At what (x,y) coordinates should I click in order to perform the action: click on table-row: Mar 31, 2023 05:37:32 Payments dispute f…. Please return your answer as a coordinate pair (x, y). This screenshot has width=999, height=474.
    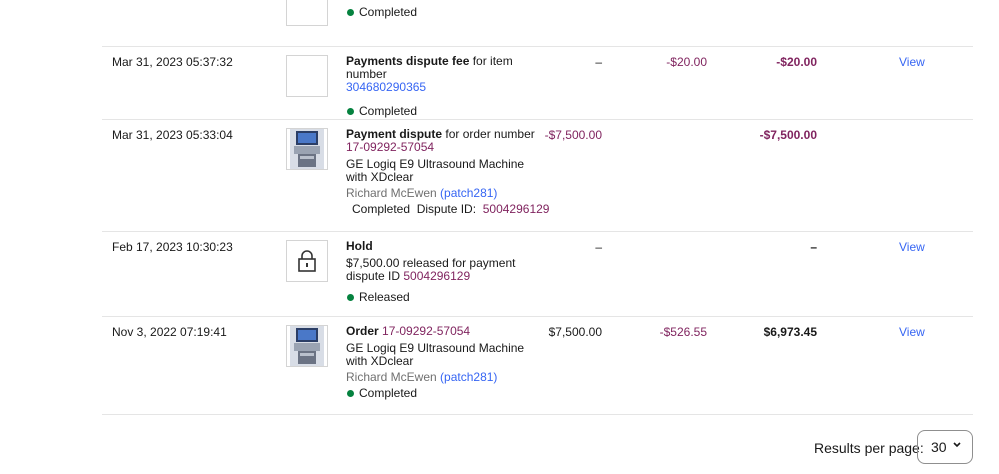
    Looking at the image, I should click on (537, 83).